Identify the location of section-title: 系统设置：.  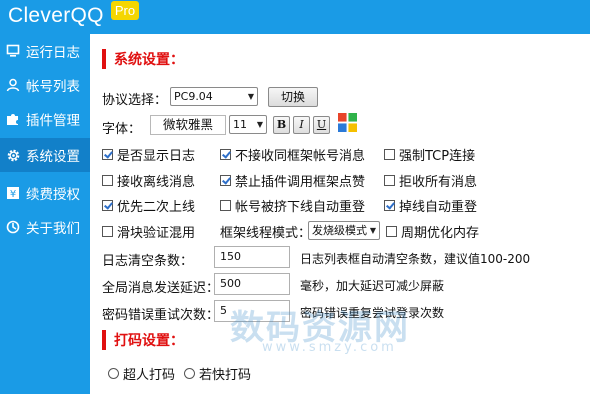
(149, 60).